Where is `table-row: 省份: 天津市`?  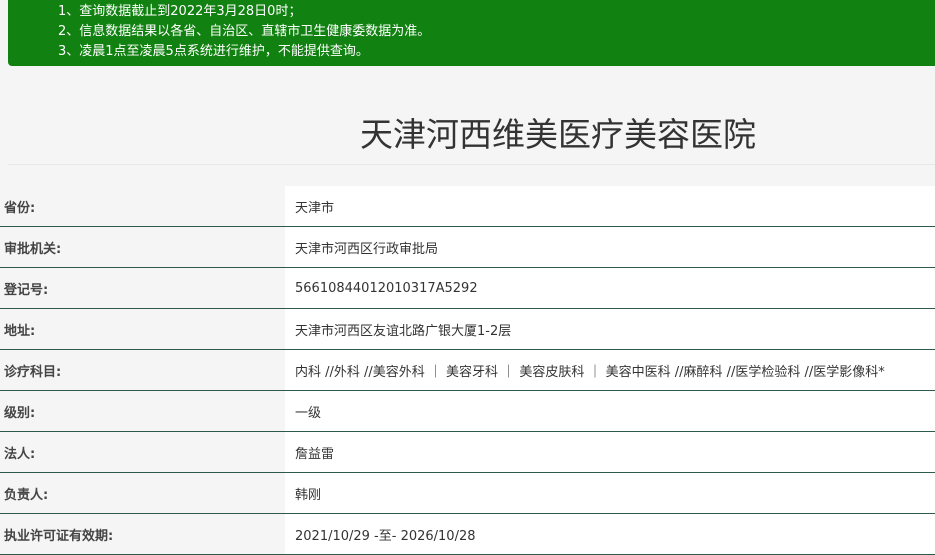 table-row: 省份: 天津市 is located at coordinates (467, 206).